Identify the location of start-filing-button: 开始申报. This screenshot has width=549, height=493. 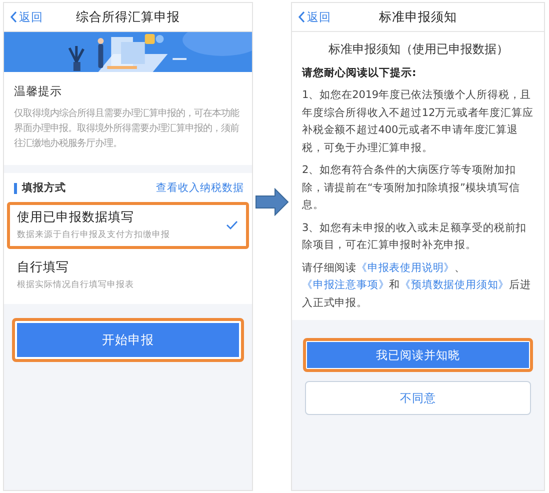
(128, 340).